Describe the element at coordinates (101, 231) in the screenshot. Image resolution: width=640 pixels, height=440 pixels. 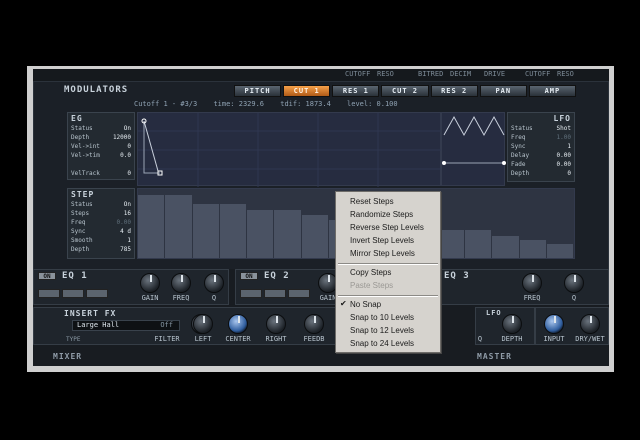
I see `step-param-sync: Sync 4 d` at that location.